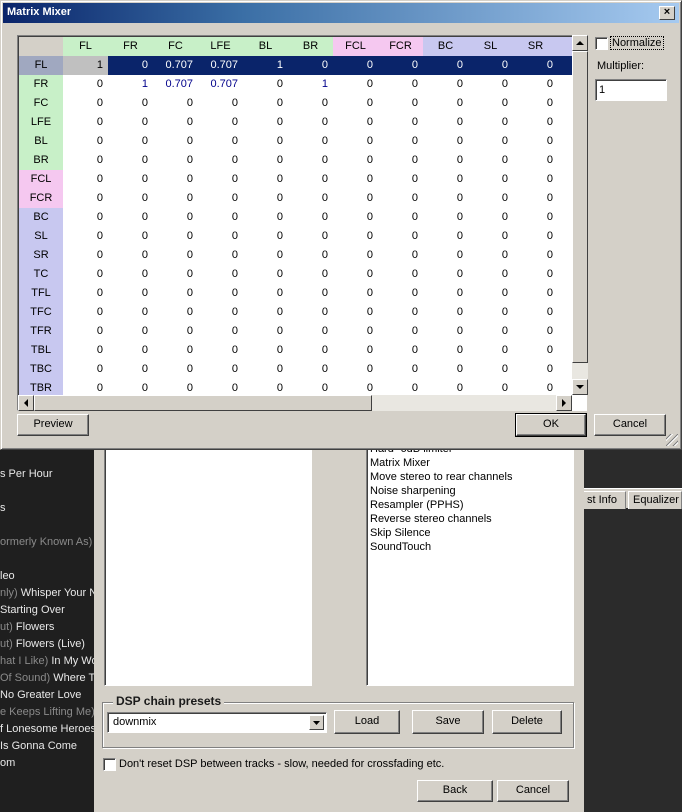 The image size is (682, 812). Describe the element at coordinates (400, 46) in the screenshot. I see `column-header: FCR` at that location.